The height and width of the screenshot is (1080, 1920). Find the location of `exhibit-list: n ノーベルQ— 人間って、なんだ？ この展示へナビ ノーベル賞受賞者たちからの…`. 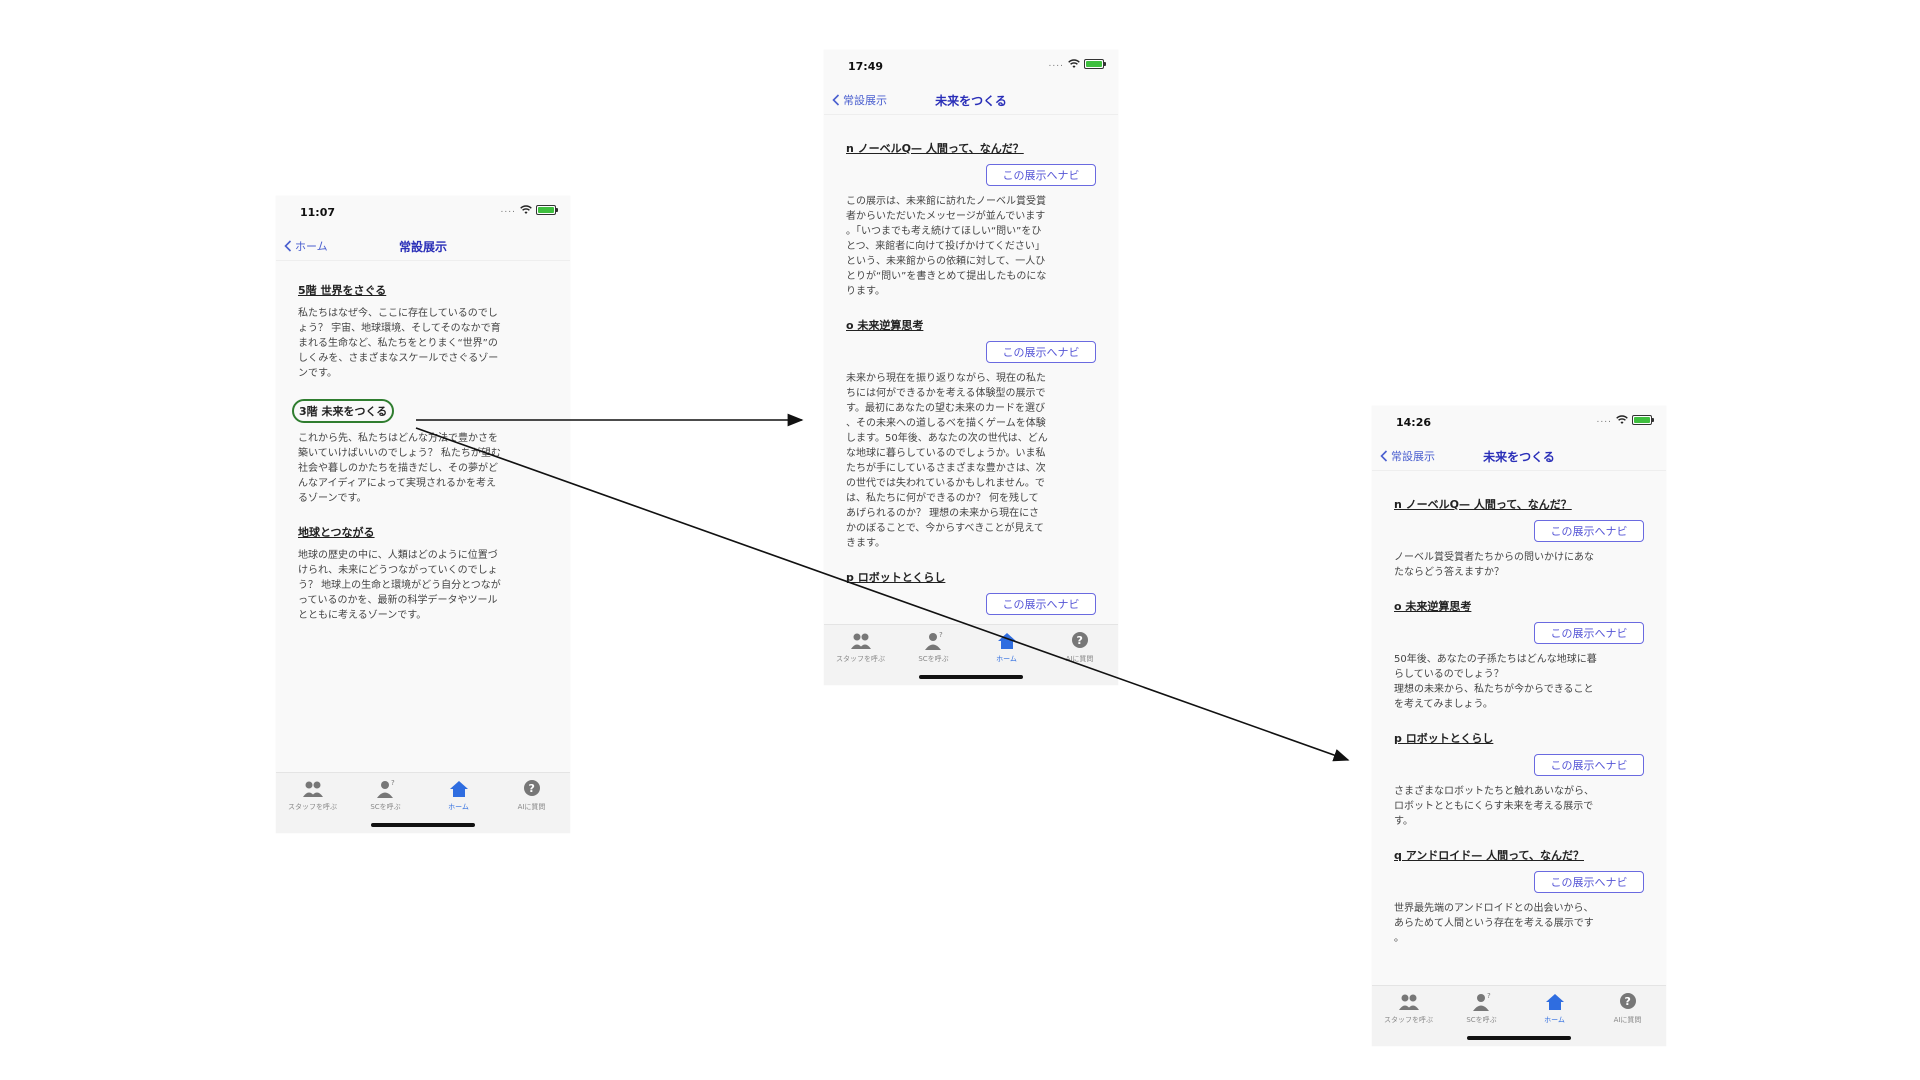

exhibit-list: n ノーベルQ— 人間って、なんだ？ この展示へナビ ノーベル賞受賞者たちからの… is located at coordinates (1519, 730).